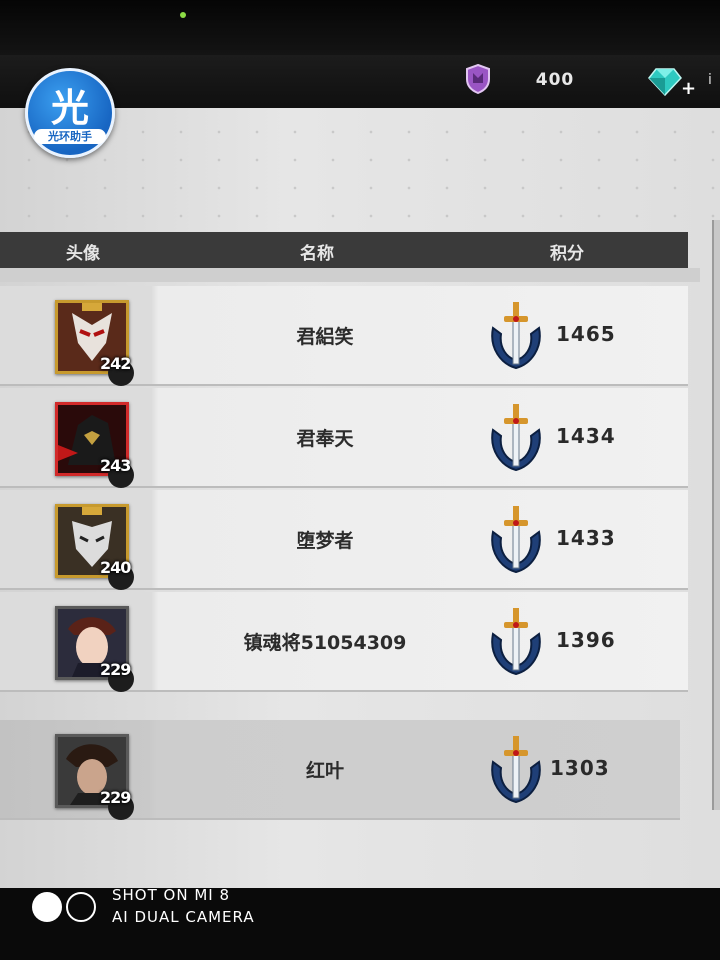  What do you see at coordinates (81, 907) in the screenshot?
I see `watermark-ring-icon` at bounding box center [81, 907].